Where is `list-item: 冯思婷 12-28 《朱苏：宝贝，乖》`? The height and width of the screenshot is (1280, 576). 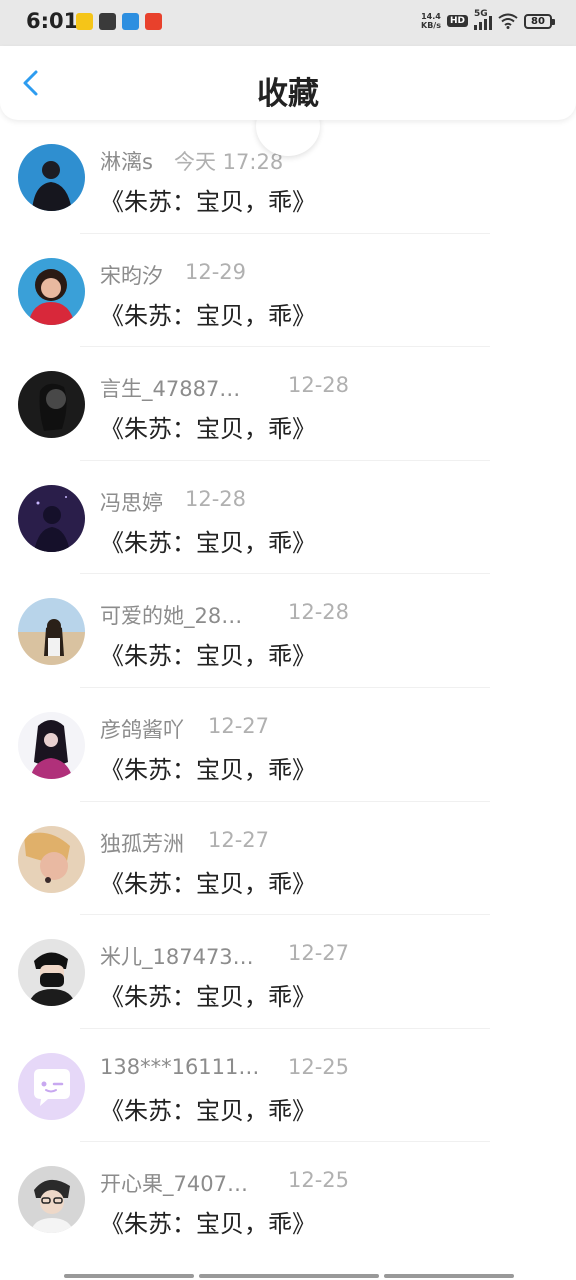
list-item: 冯思婷 12-28 《朱苏：宝贝，乖》 is located at coordinates (288, 518).